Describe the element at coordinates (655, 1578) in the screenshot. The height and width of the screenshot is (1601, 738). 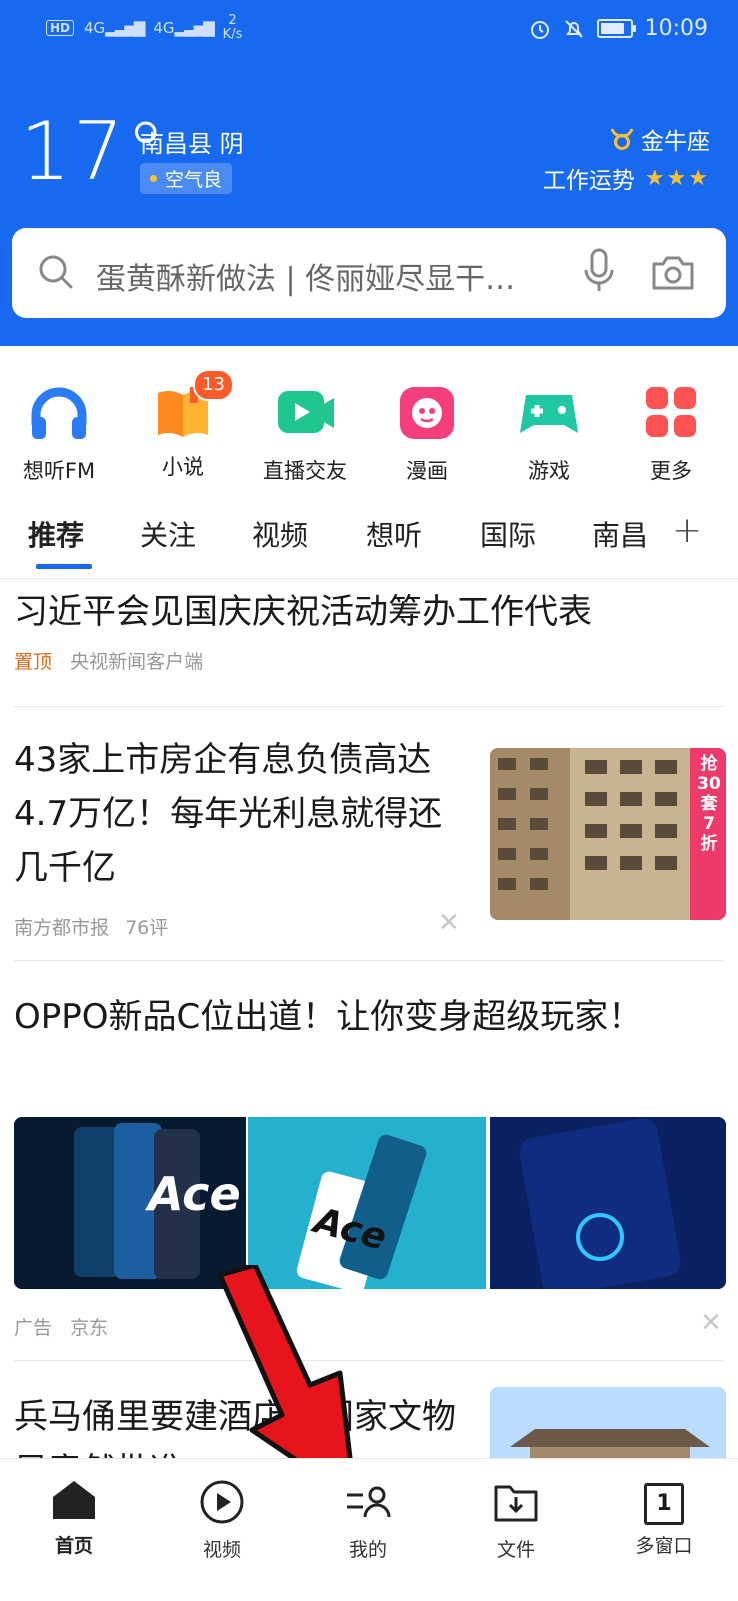
I see `watermark: Baidu经验` at that location.